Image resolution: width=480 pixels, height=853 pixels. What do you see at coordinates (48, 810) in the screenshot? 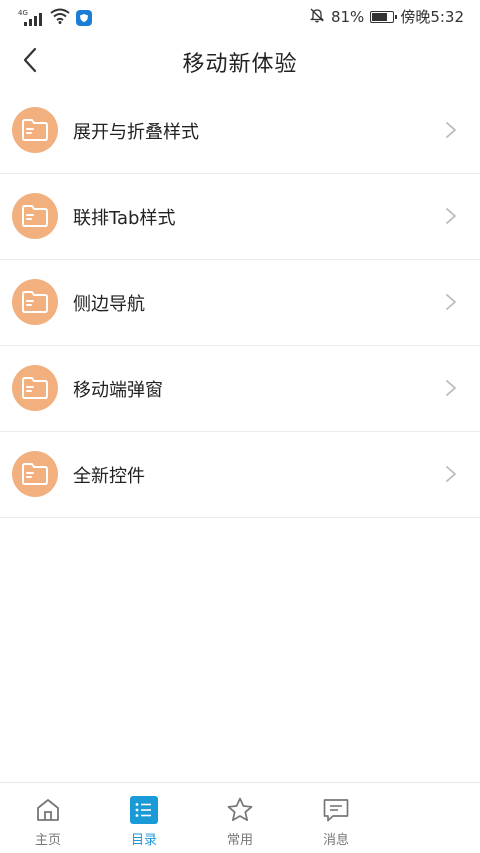
I see `home-icon` at bounding box center [48, 810].